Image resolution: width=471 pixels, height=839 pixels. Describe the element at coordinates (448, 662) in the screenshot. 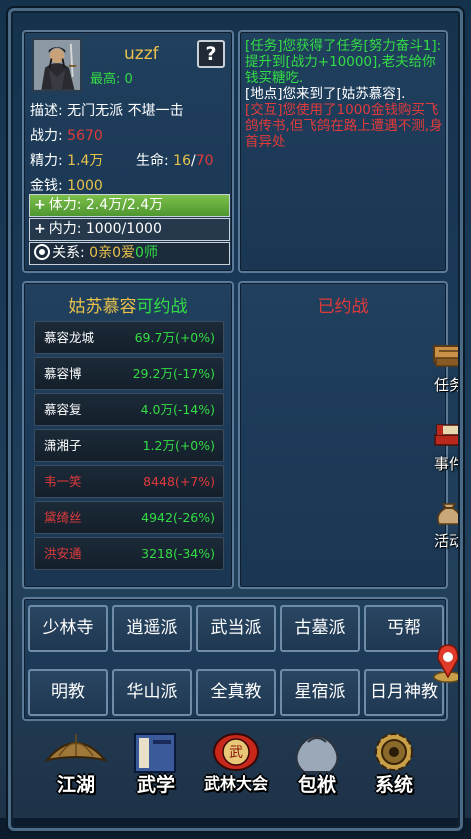

I see `map-pin-icon` at that location.